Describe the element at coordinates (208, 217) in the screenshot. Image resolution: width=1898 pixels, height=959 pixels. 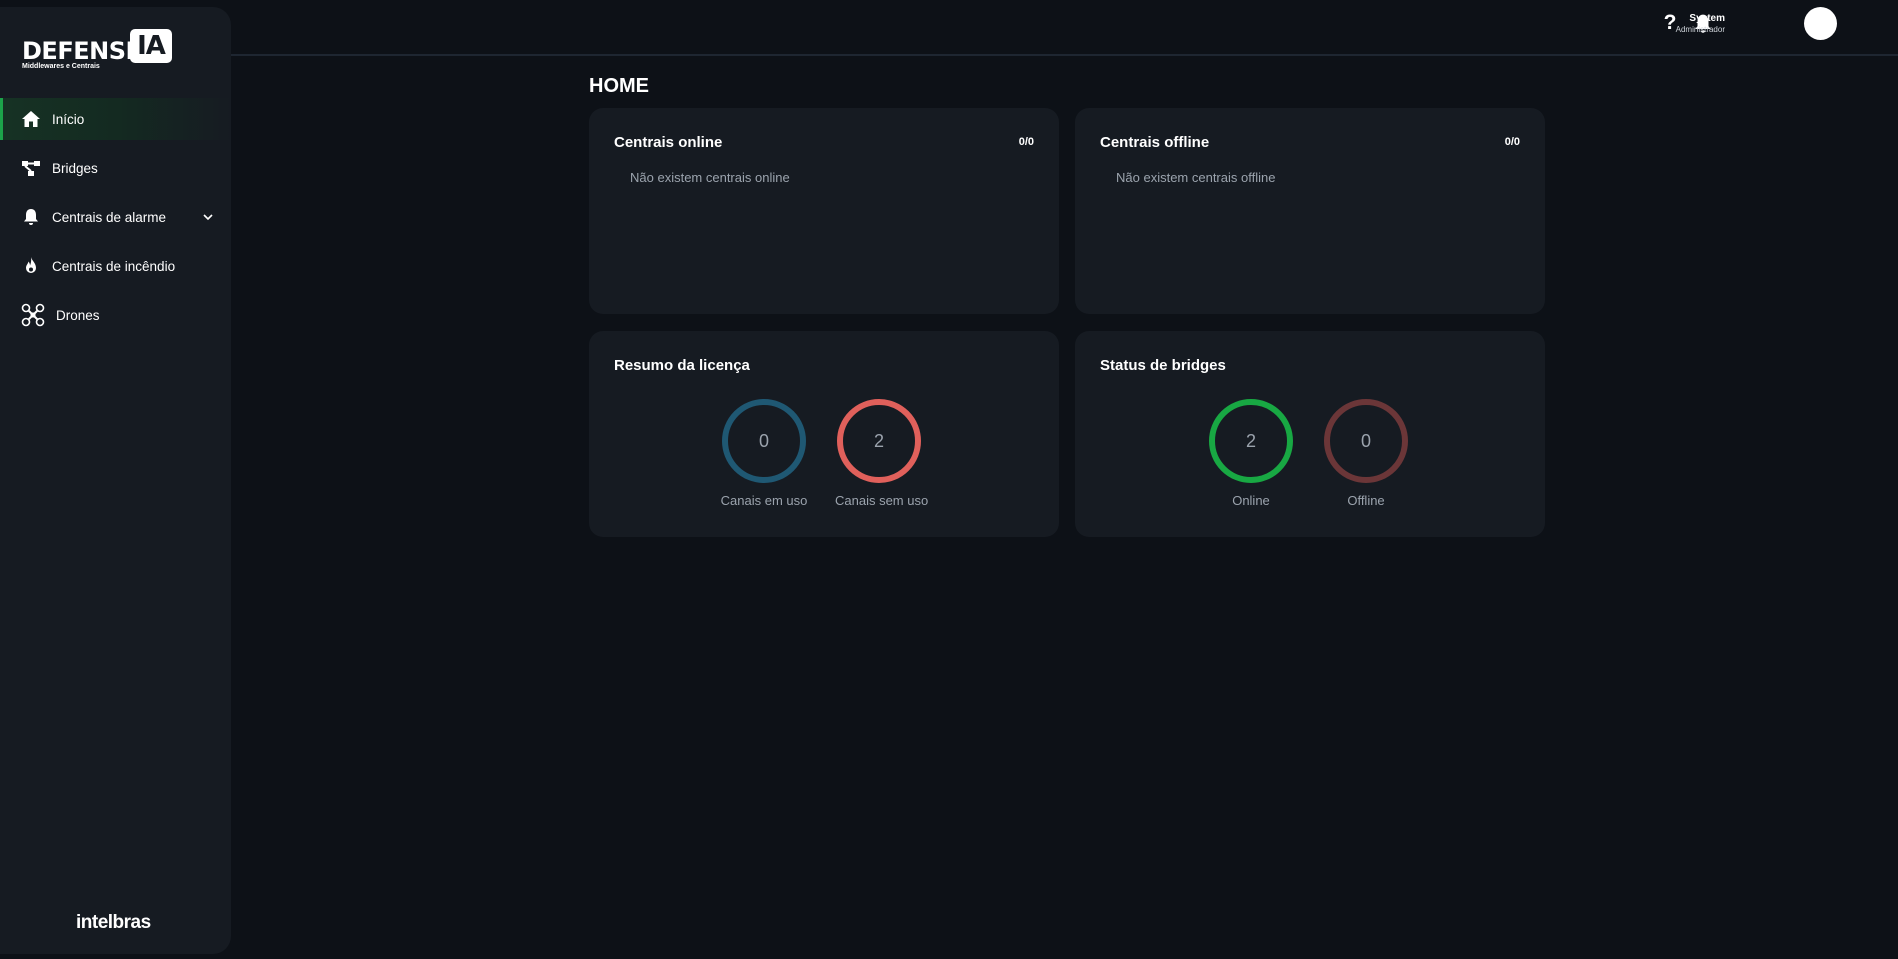
I see `chevron-down-icon` at that location.